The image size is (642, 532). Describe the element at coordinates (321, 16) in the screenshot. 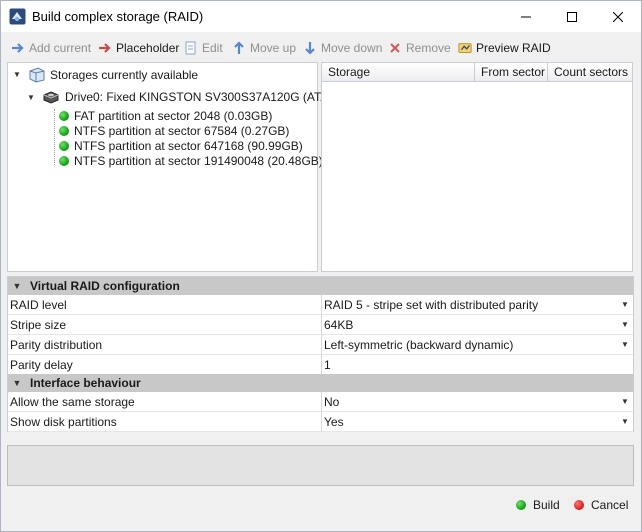

I see `title-bar: Build complex storage (RAID)` at that location.